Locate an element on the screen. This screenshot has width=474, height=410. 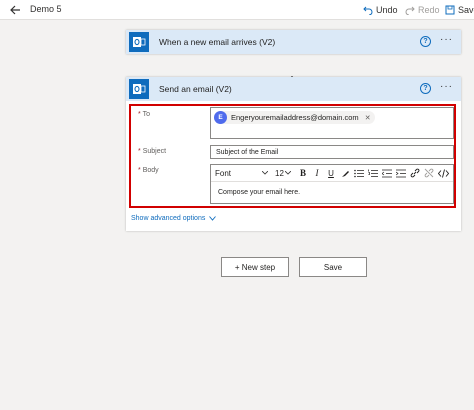
undo-icon is located at coordinates (368, 10).